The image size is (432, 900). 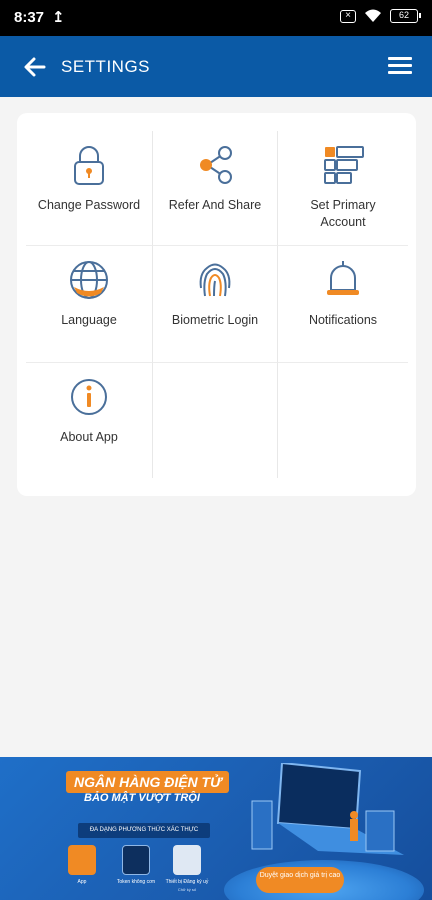 What do you see at coordinates (216, 66) in the screenshot?
I see `app-bar: SETTINGS` at bounding box center [216, 66].